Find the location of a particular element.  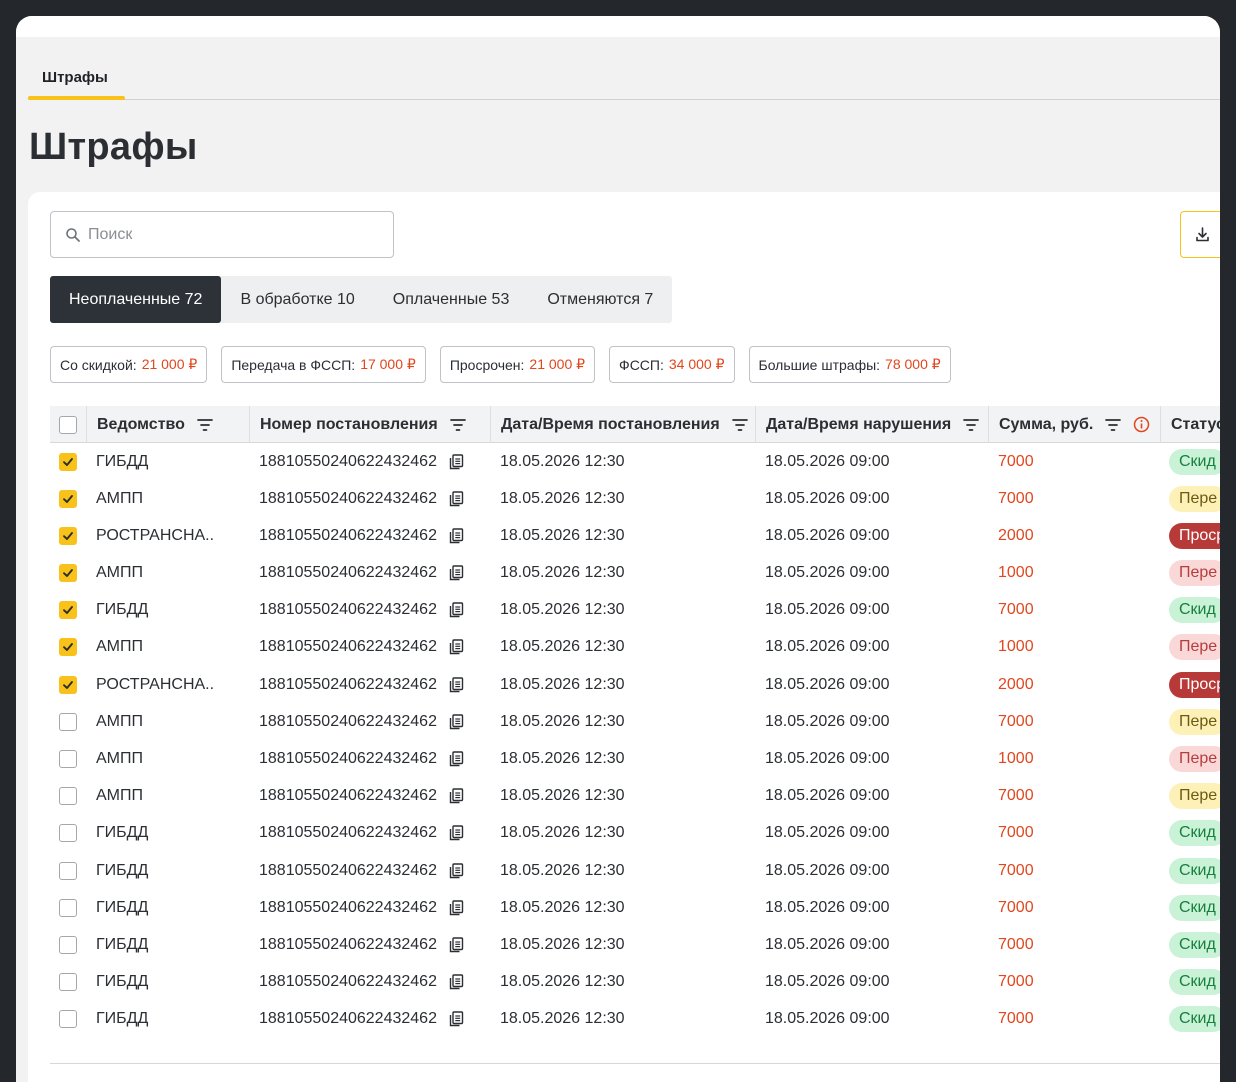

download-button is located at coordinates (1200, 234).